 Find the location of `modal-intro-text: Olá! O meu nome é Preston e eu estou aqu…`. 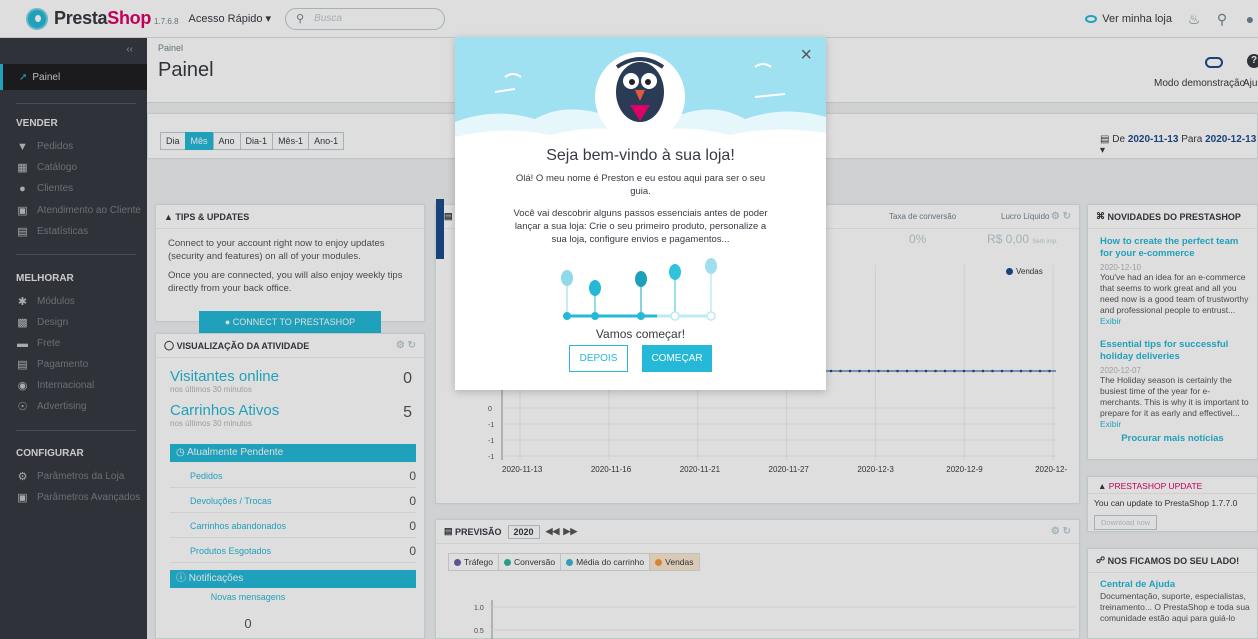

modal-intro-text: Olá! O meu nome é Preston e eu estou aqu… is located at coordinates (640, 185).